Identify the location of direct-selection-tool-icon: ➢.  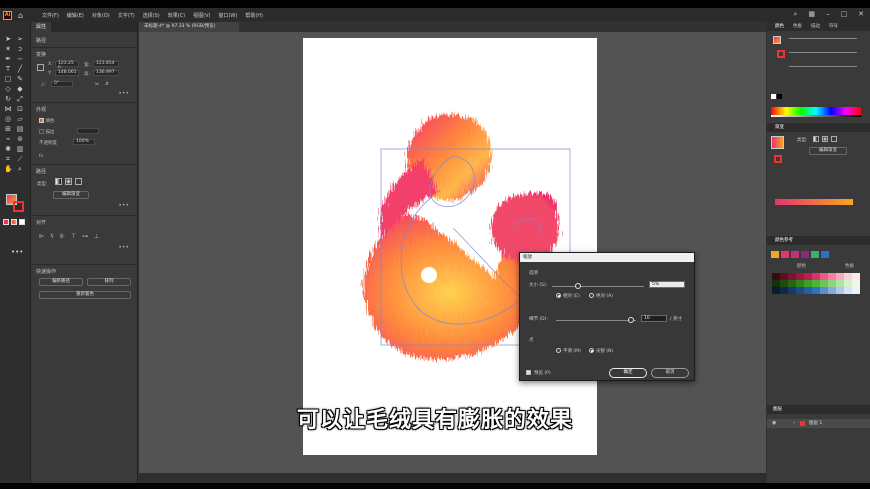
(20, 39).